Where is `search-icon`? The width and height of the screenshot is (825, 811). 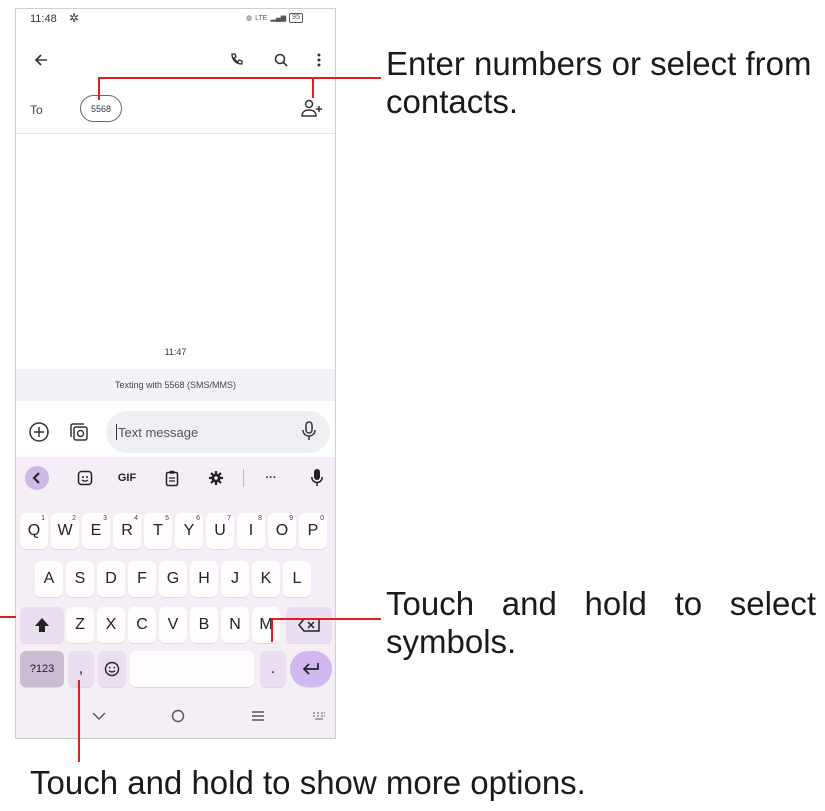
search-icon is located at coordinates (281, 60).